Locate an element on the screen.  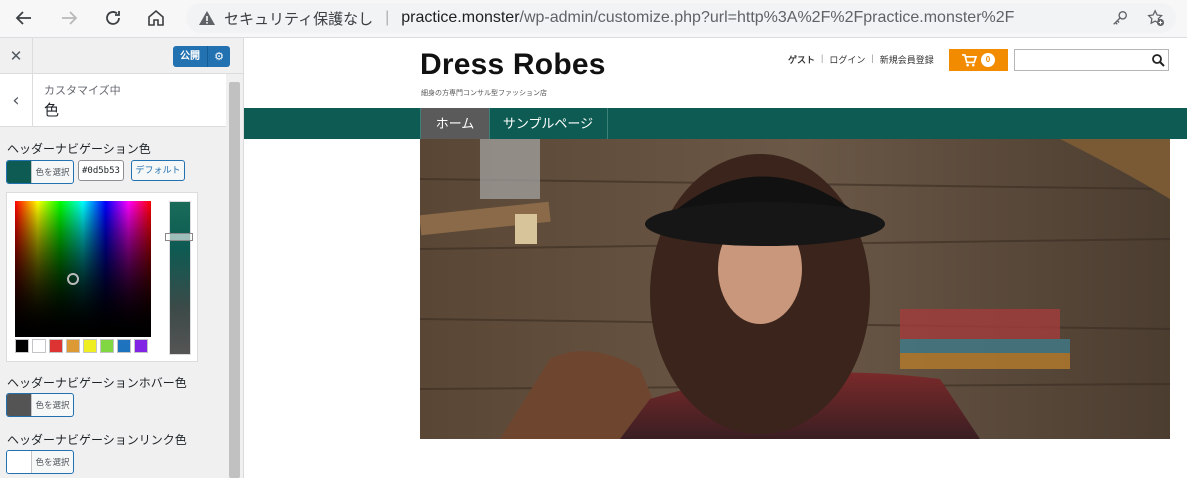
home-icon is located at coordinates (156, 17).